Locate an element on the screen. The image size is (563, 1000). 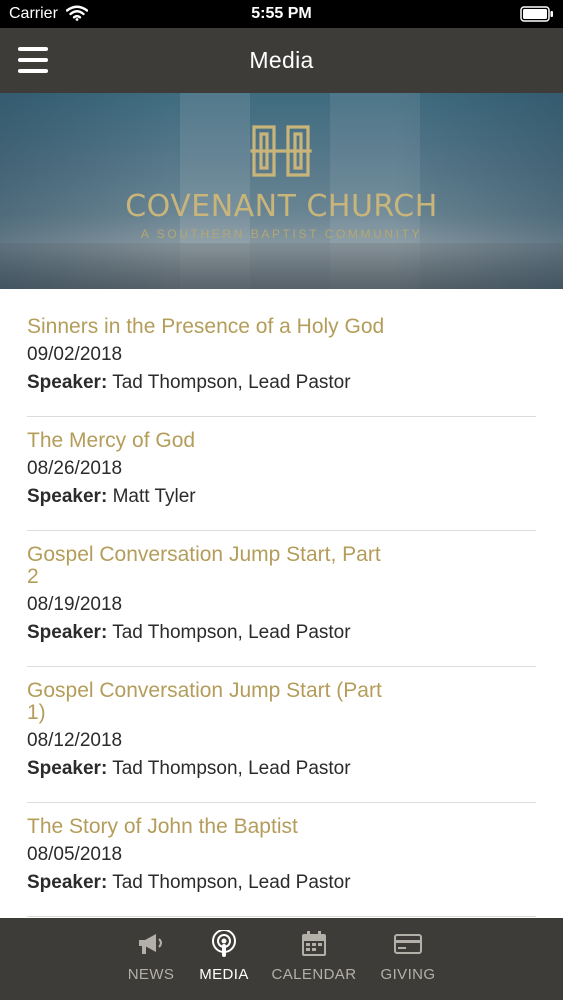
tab-label: NEWS is located at coordinates (151, 974).